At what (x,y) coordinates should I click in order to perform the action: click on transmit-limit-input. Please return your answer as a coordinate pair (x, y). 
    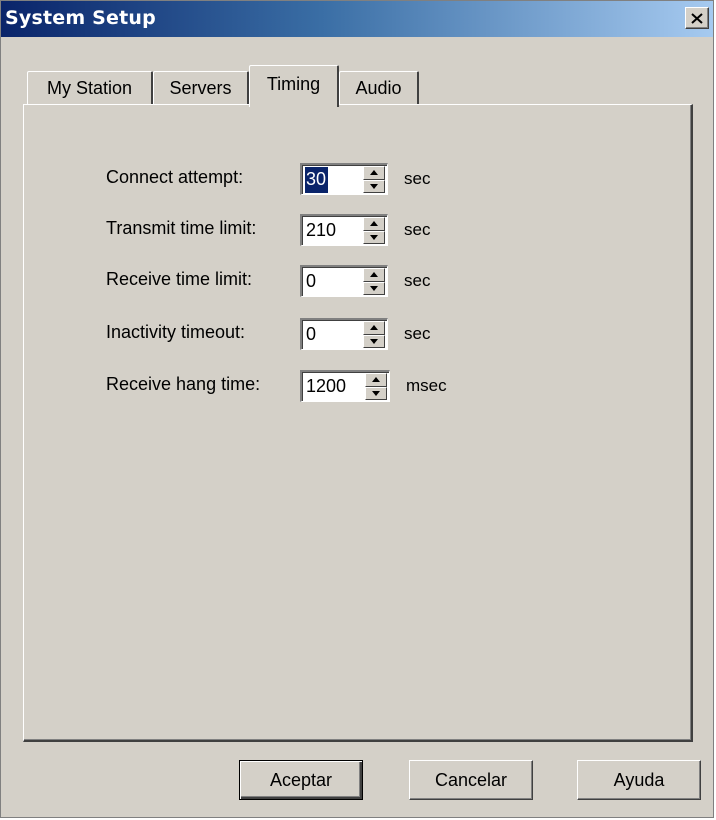
    Looking at the image, I should click on (332, 230).